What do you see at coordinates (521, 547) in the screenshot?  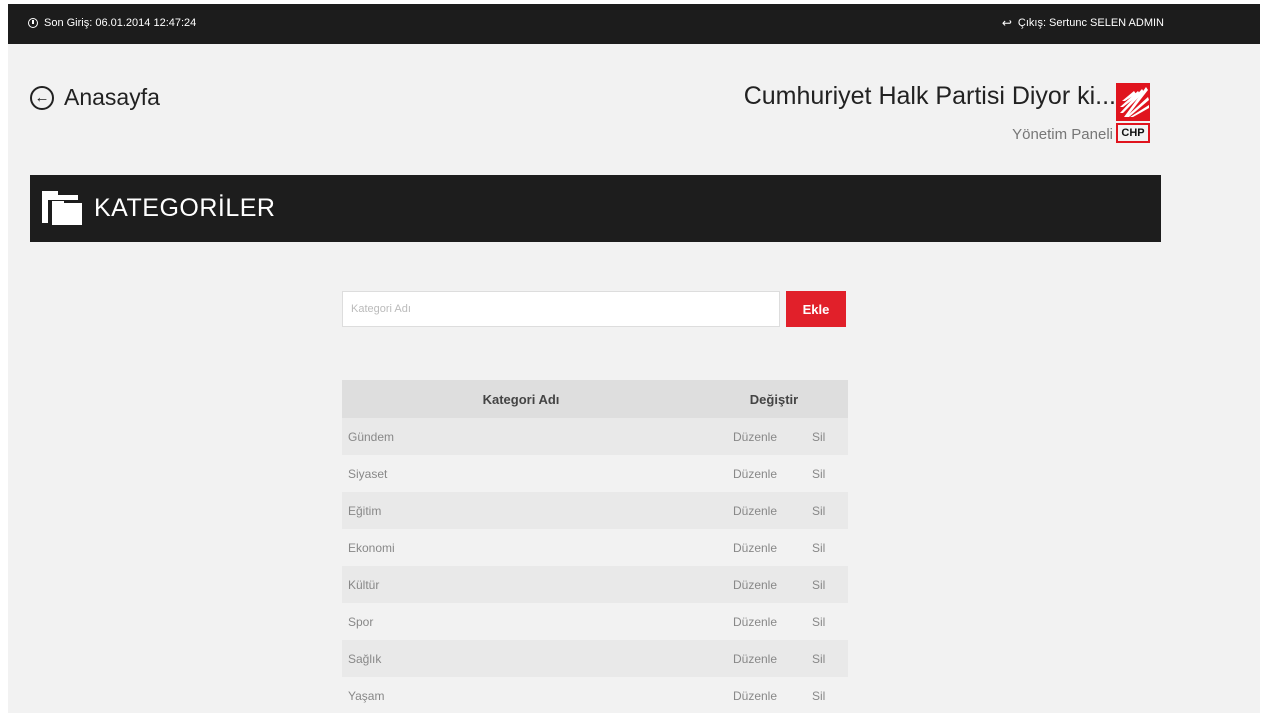 I see `category-name: Ekonomi` at bounding box center [521, 547].